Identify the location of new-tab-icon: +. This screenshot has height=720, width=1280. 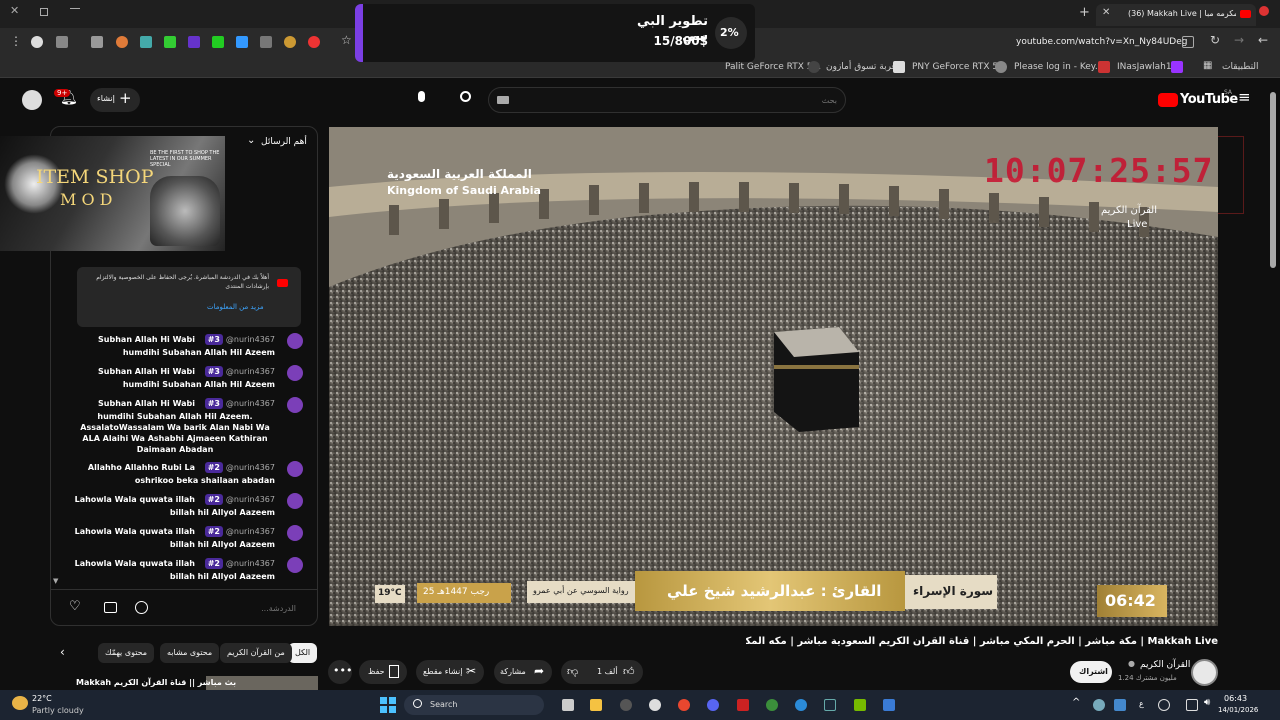
(1084, 12).